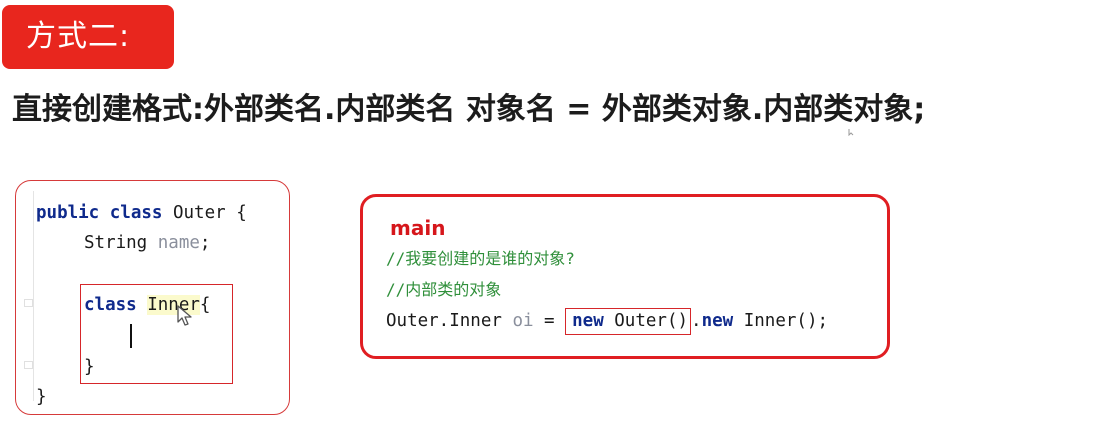 The height and width of the screenshot is (430, 1097). What do you see at coordinates (523, 321) in the screenshot?
I see `stmt-variable: oi` at bounding box center [523, 321].